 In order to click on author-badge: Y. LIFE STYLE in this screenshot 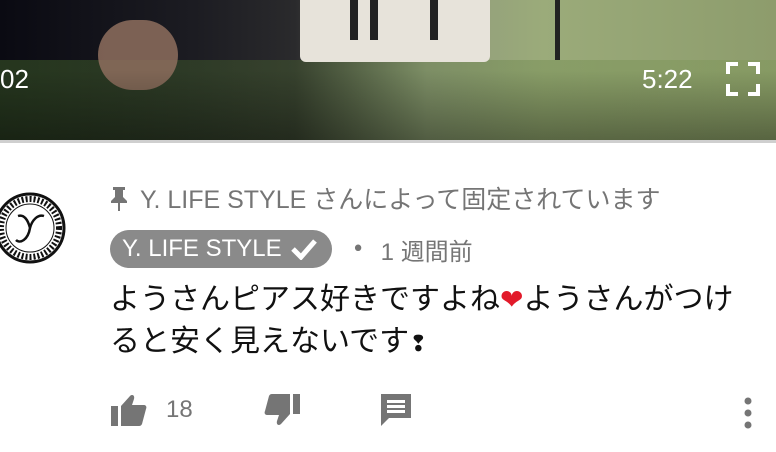, I will do `click(221, 249)`.